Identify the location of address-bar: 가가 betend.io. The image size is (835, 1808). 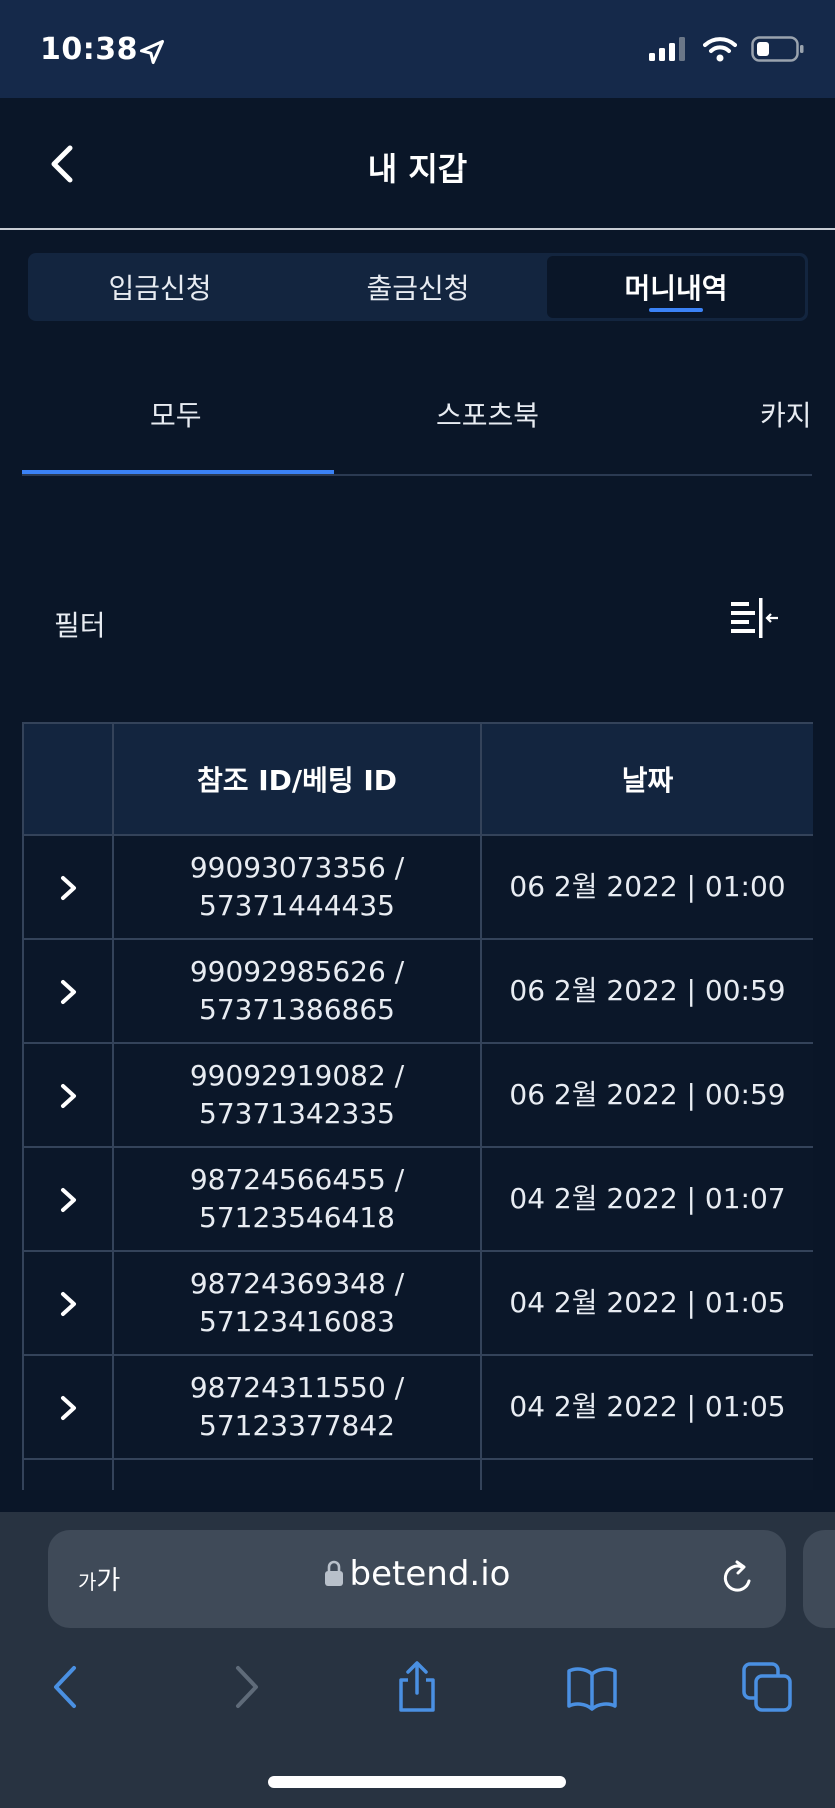
(417, 1579).